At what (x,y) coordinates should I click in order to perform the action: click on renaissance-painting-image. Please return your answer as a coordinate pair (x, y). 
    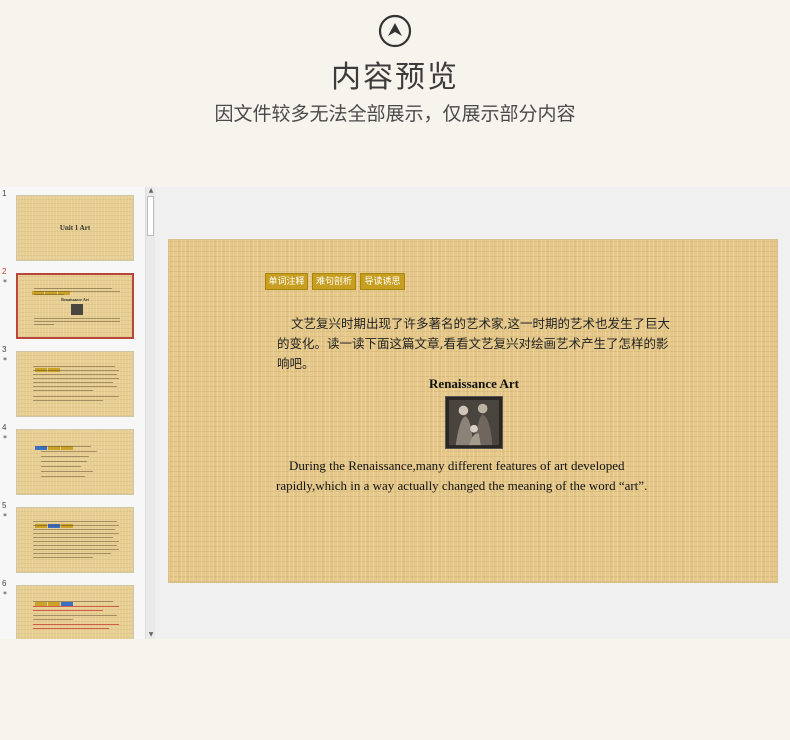
    Looking at the image, I should click on (474, 422).